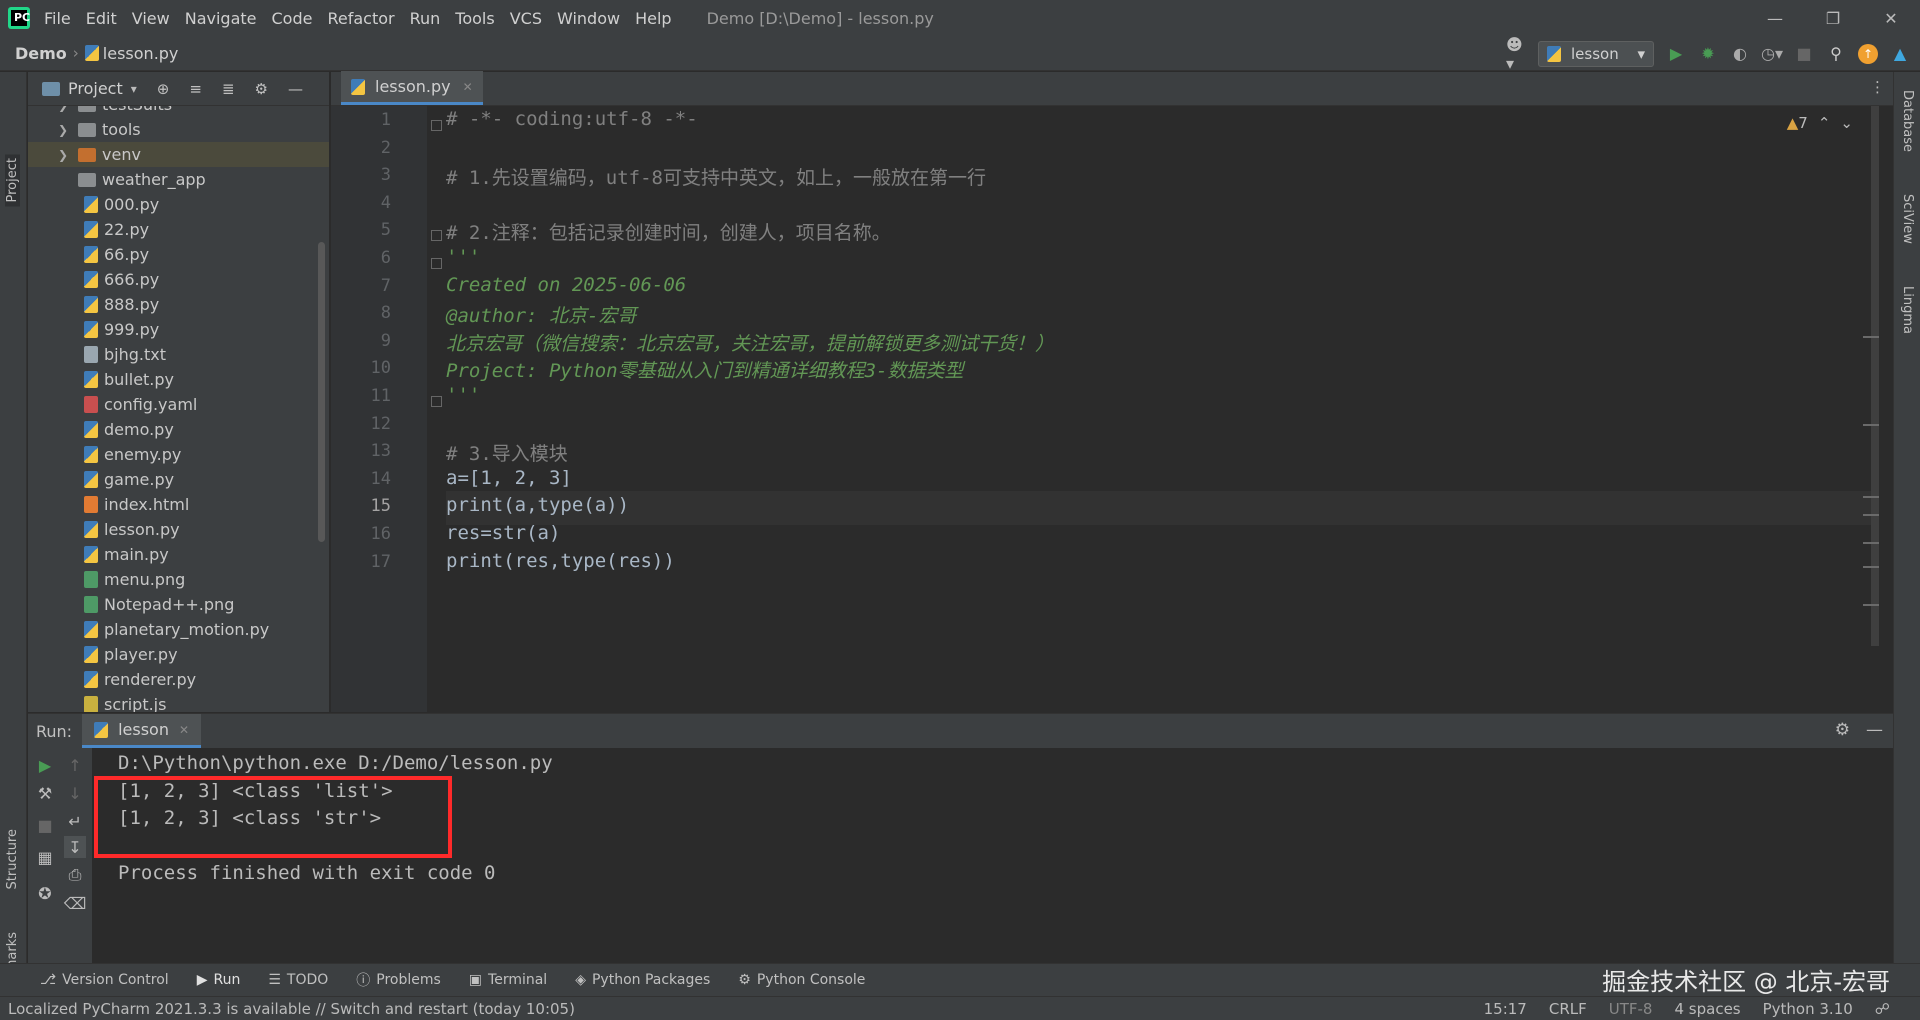 The image size is (1920, 1020). Describe the element at coordinates (45, 893) in the screenshot. I see `pin-icon: ✪` at that location.